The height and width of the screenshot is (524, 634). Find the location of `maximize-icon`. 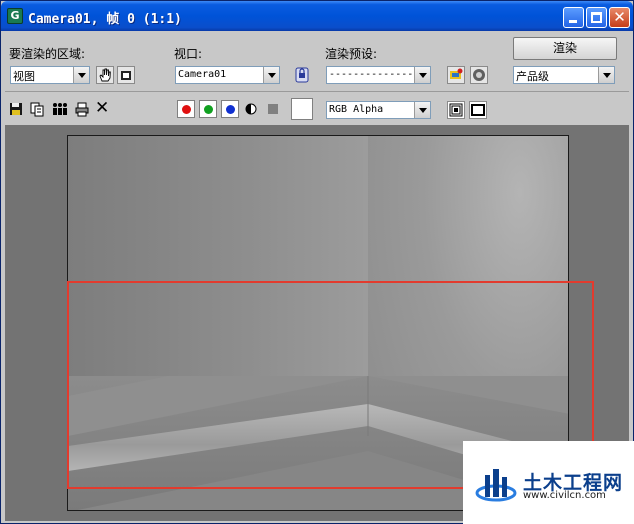

maximize-icon is located at coordinates (596, 17).